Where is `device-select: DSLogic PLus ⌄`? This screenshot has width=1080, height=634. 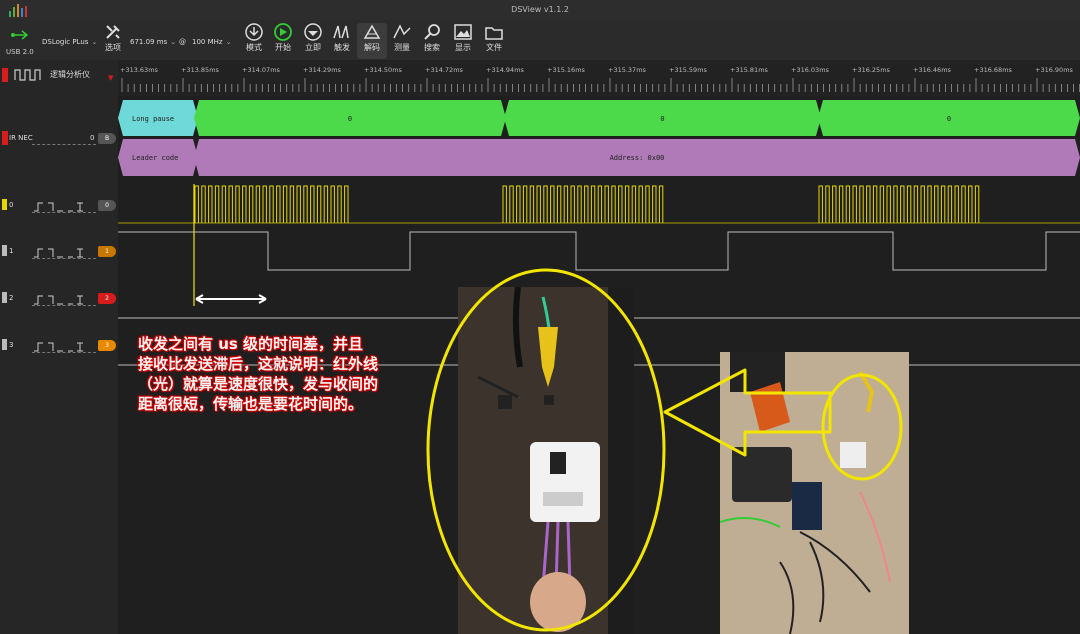 device-select: DSLogic PLus ⌄ is located at coordinates (69, 42).